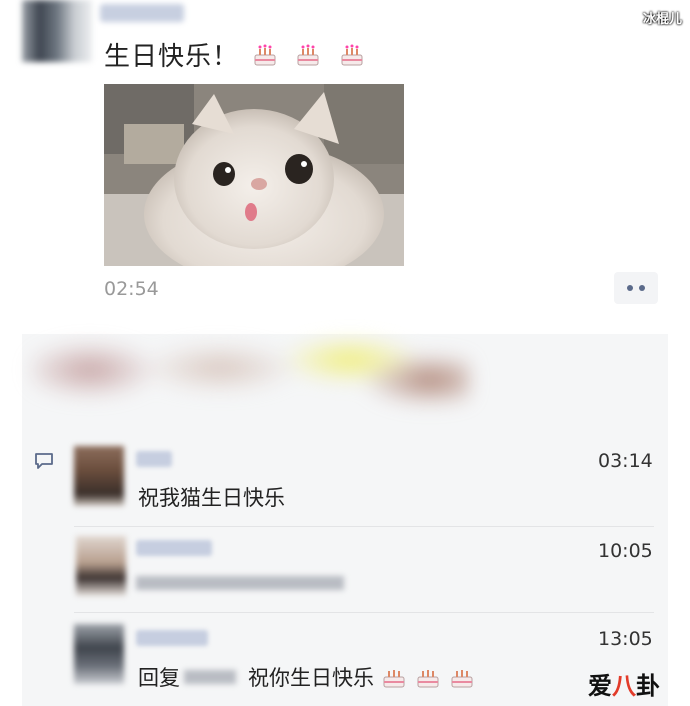  I want to click on likes-blurred, so click(250, 370).